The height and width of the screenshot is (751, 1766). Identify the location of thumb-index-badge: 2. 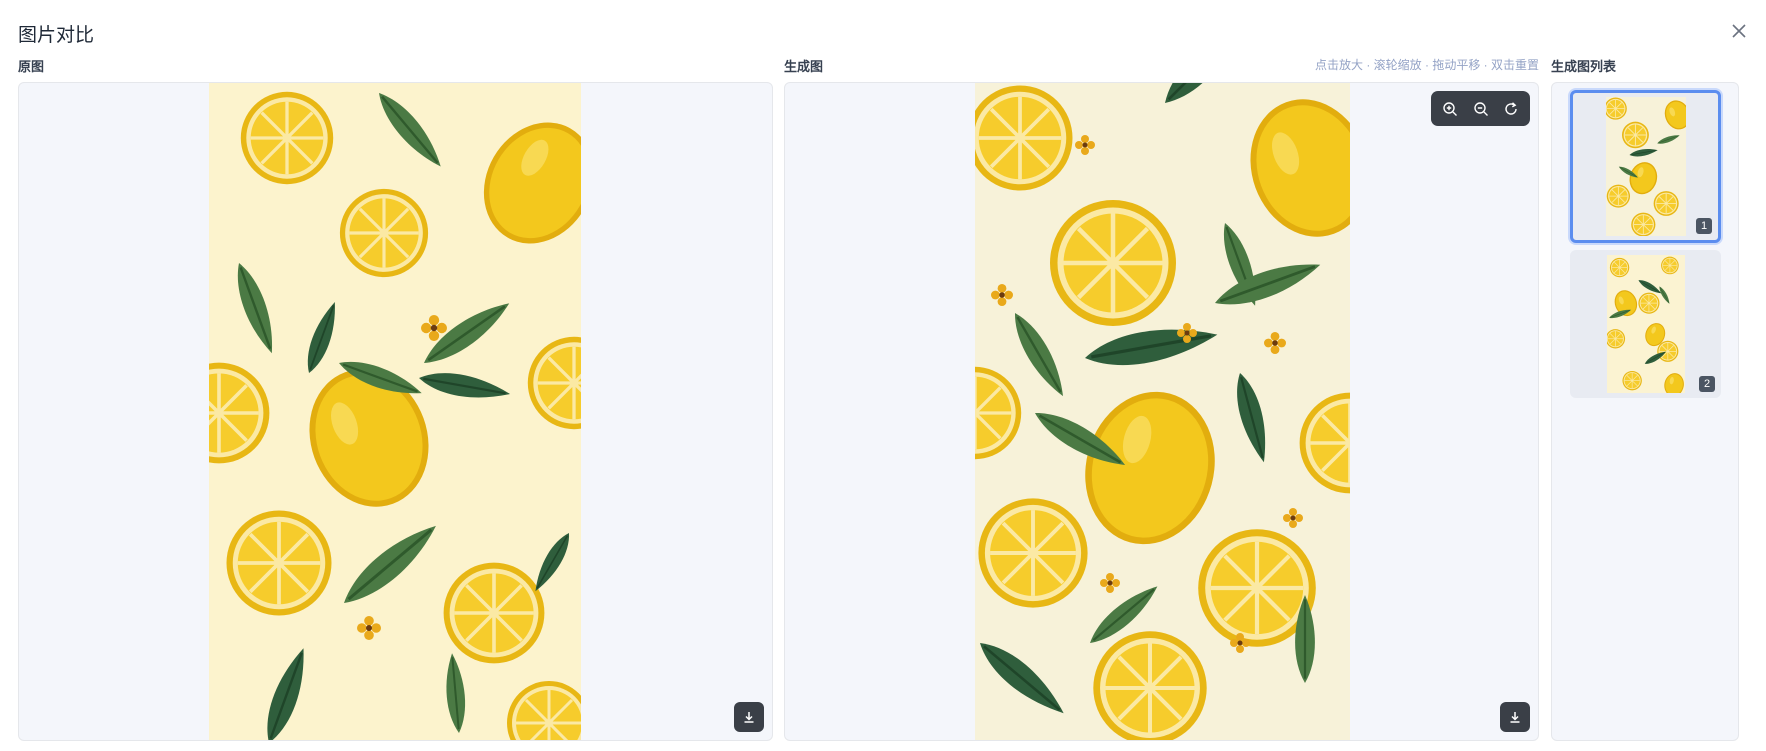
(1707, 384).